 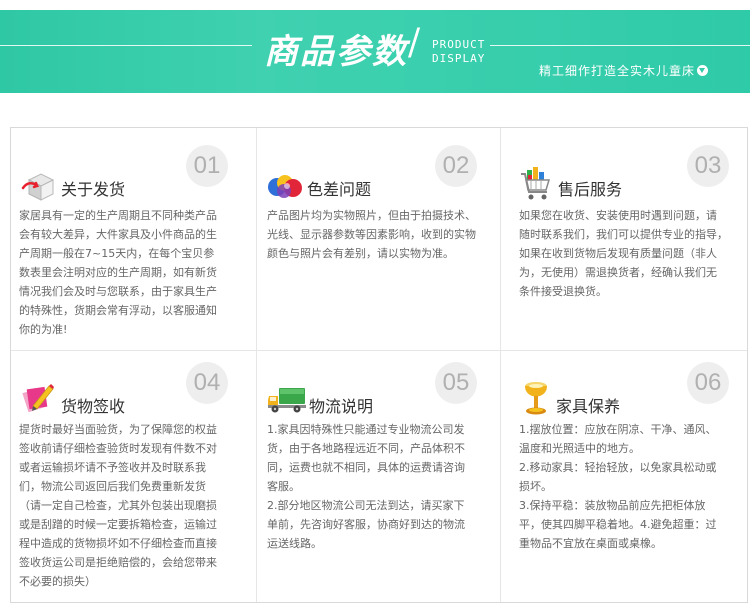 What do you see at coordinates (623, 234) in the screenshot?
I see `body-line: 随时联系我们，我们可以提供专业的指导，` at bounding box center [623, 234].